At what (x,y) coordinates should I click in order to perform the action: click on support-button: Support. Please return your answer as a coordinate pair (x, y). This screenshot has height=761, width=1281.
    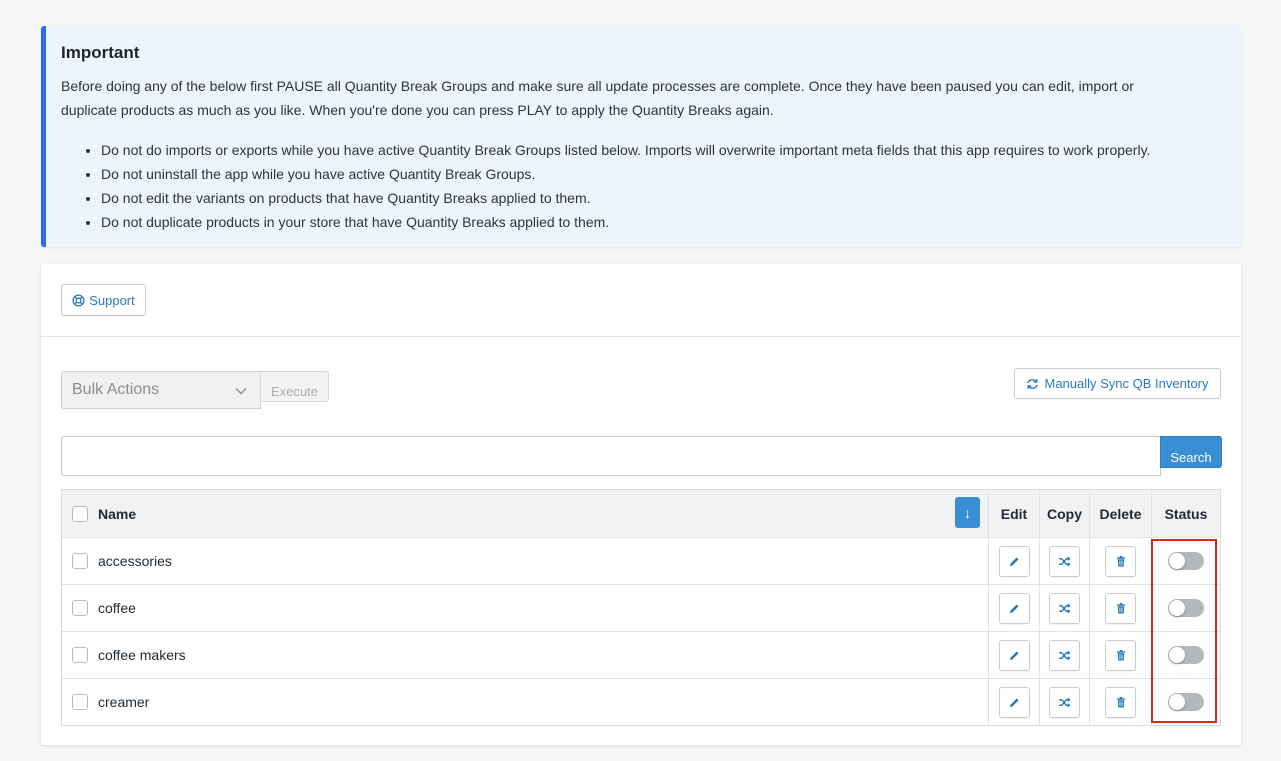
    Looking at the image, I should click on (103, 300).